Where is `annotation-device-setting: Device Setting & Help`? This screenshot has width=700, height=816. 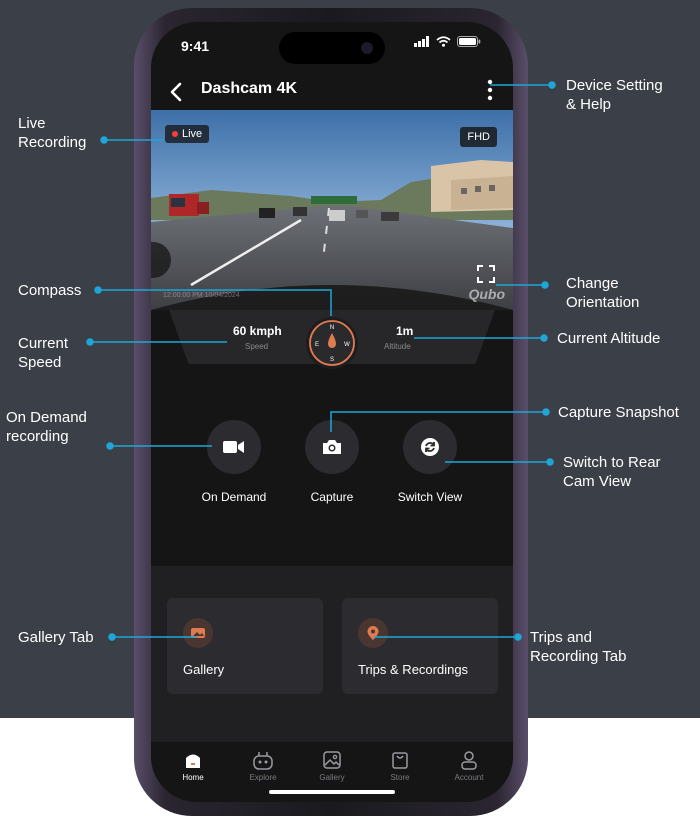
annotation-device-setting: Device Setting & Help is located at coordinates (614, 95).